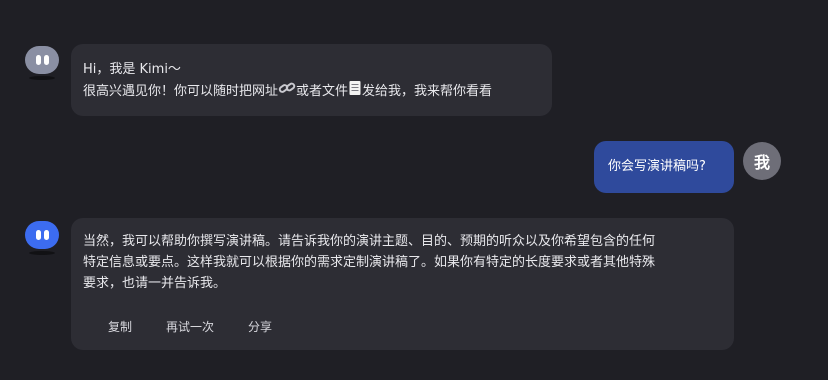  What do you see at coordinates (181, 91) in the screenshot?
I see `greeting-line-2-part-a: 很高兴遇见你！你可以随时把网址` at bounding box center [181, 91].